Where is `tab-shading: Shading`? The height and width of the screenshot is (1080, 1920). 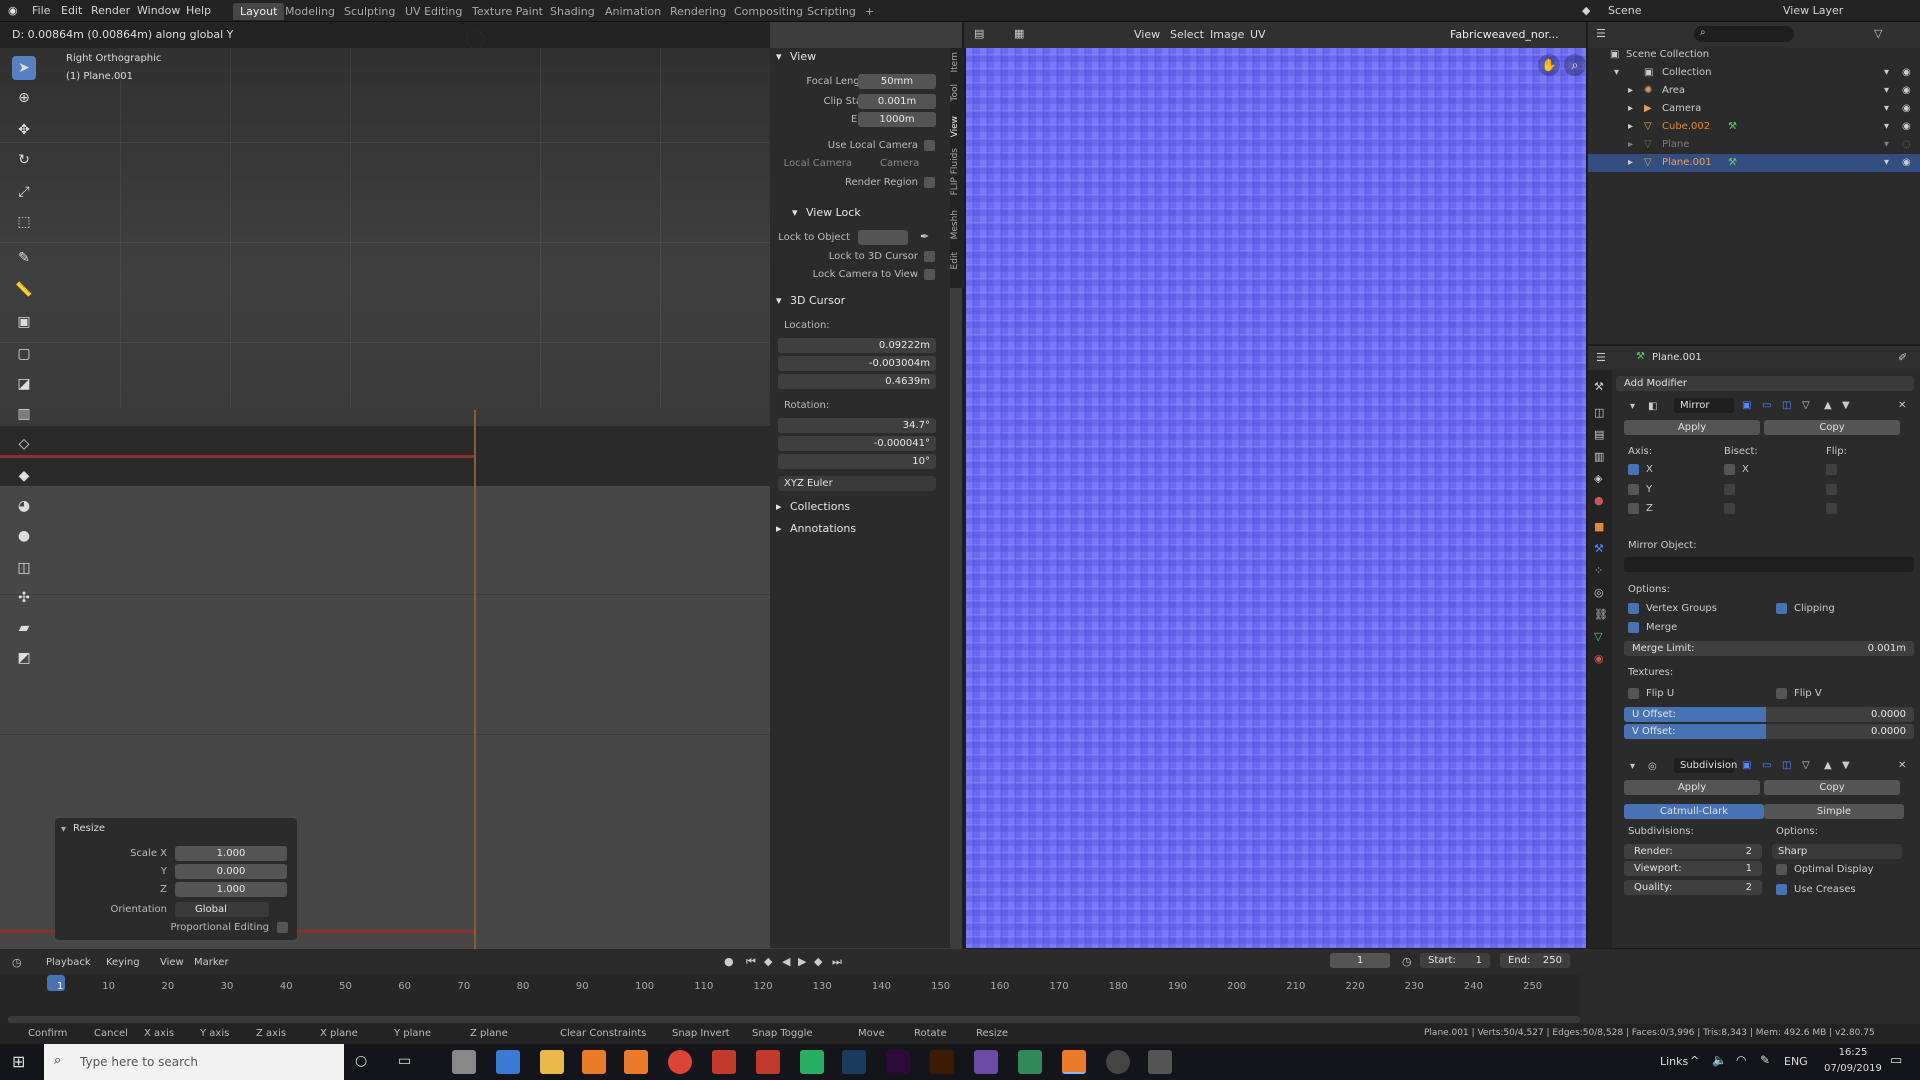 tab-shading: Shading is located at coordinates (572, 11).